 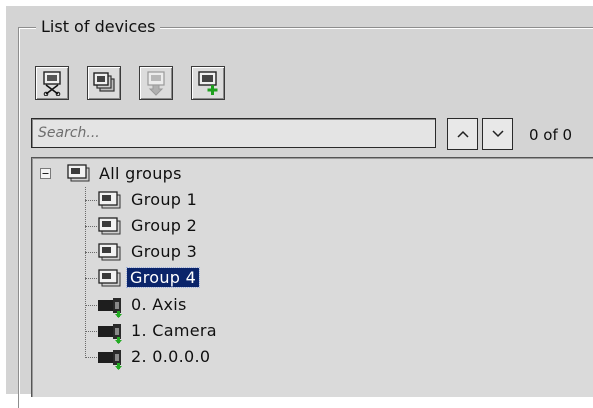 I want to click on add-device-button, so click(x=208, y=83).